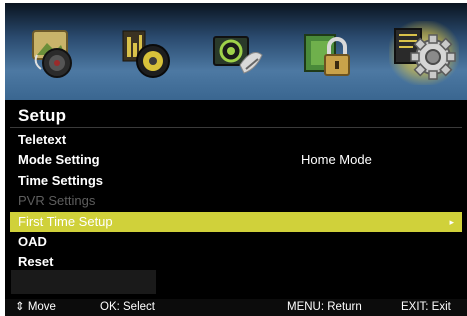 The image size is (467, 316). Describe the element at coordinates (236, 140) in the screenshot. I see `menu-item-teletext: Teletext` at that location.